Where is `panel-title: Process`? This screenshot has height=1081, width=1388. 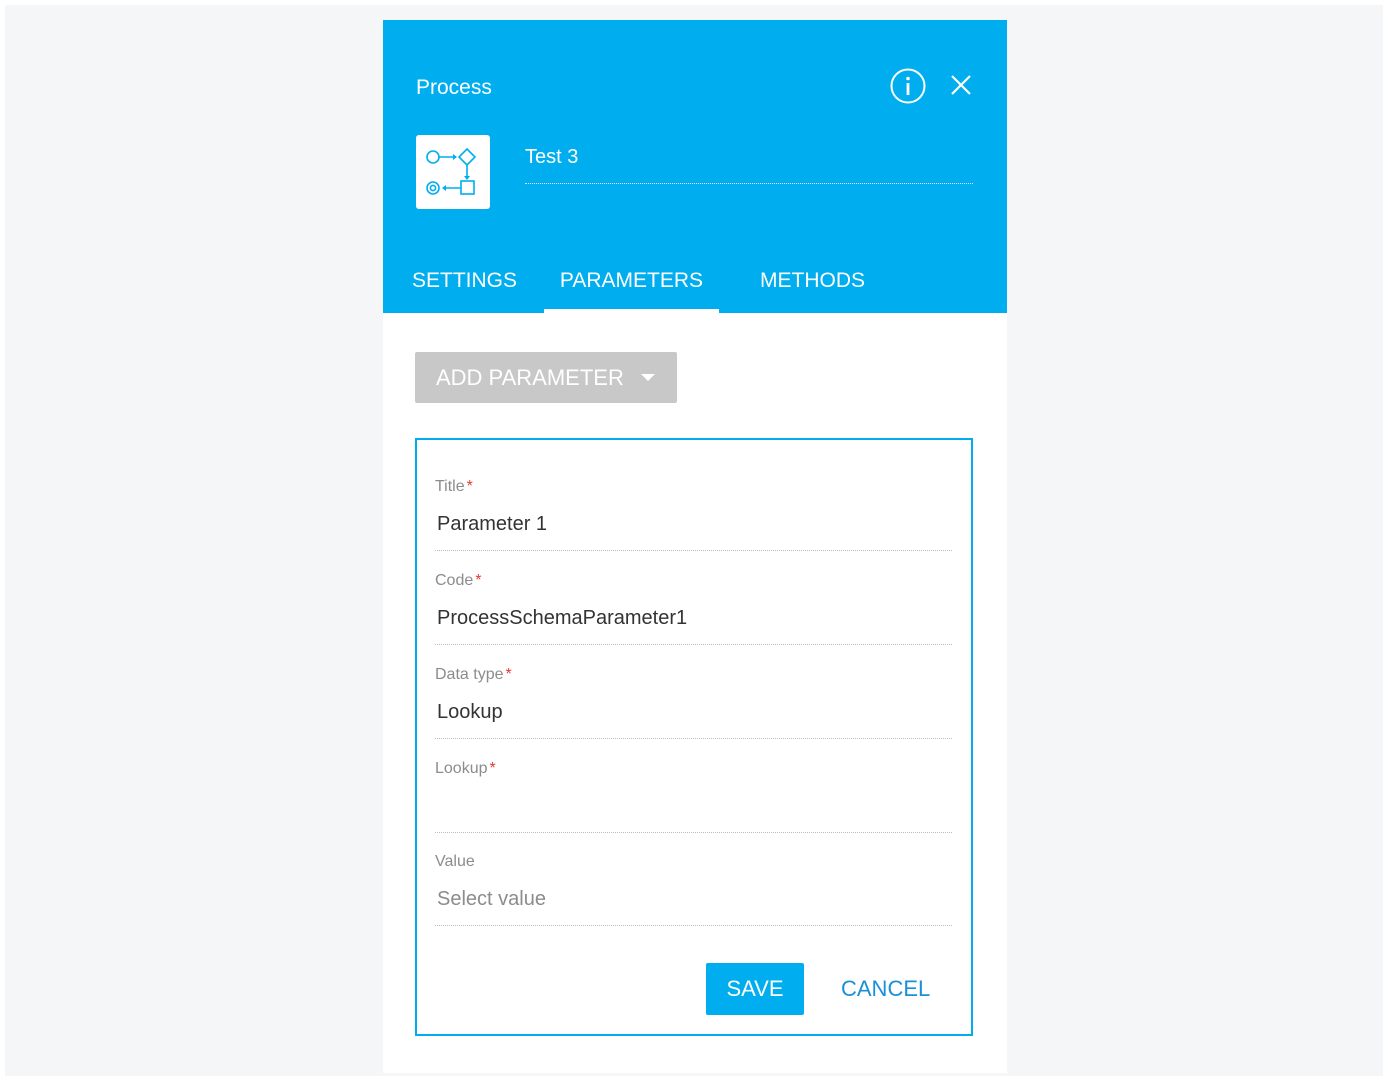 panel-title: Process is located at coordinates (454, 87).